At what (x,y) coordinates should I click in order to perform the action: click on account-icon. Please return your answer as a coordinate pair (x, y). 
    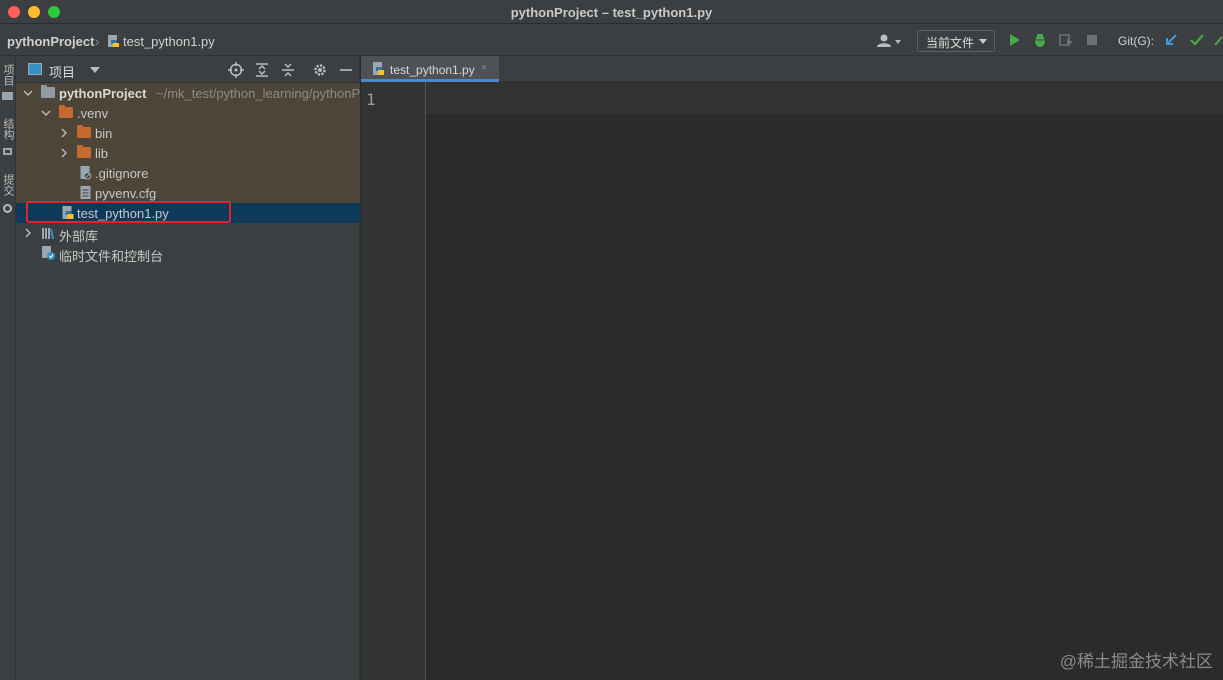
    Looking at the image, I should click on (890, 41).